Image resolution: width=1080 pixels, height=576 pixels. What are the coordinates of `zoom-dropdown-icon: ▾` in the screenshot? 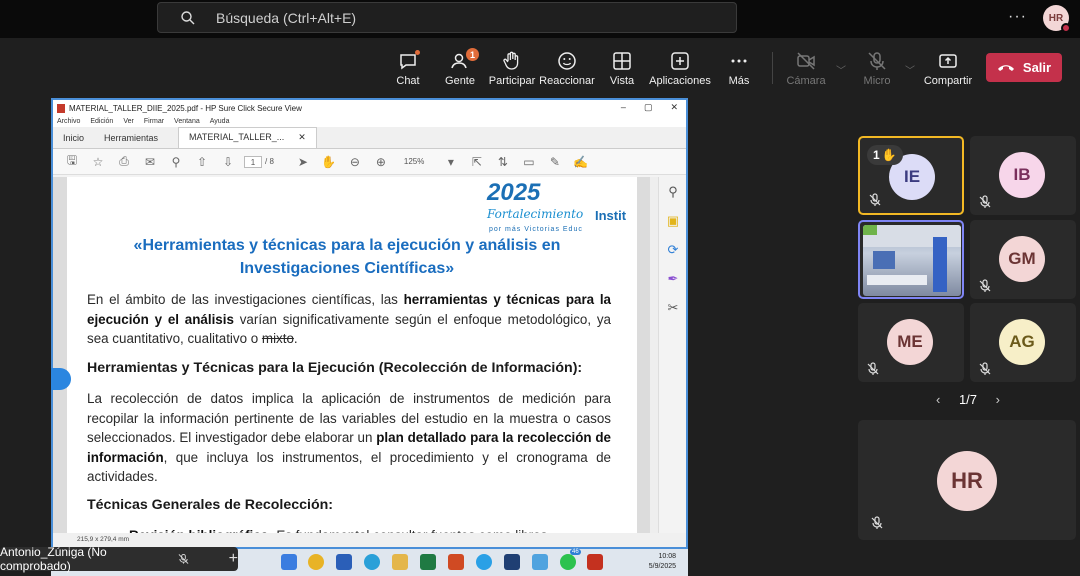 It's located at (451, 162).